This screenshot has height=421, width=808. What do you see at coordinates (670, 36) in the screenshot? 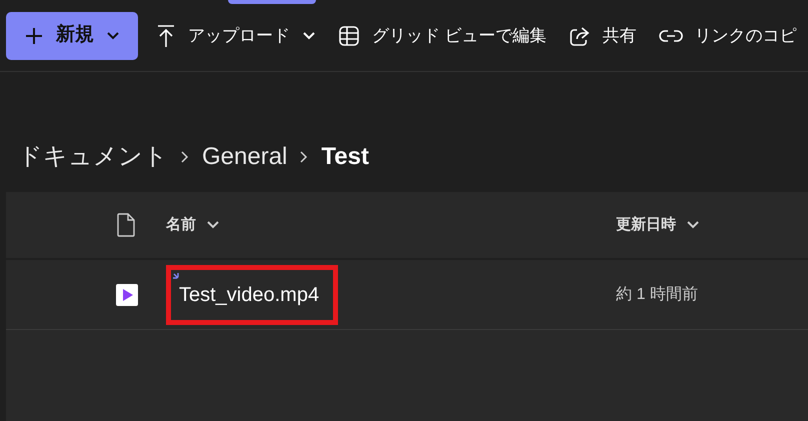
I see `link-icon` at bounding box center [670, 36].